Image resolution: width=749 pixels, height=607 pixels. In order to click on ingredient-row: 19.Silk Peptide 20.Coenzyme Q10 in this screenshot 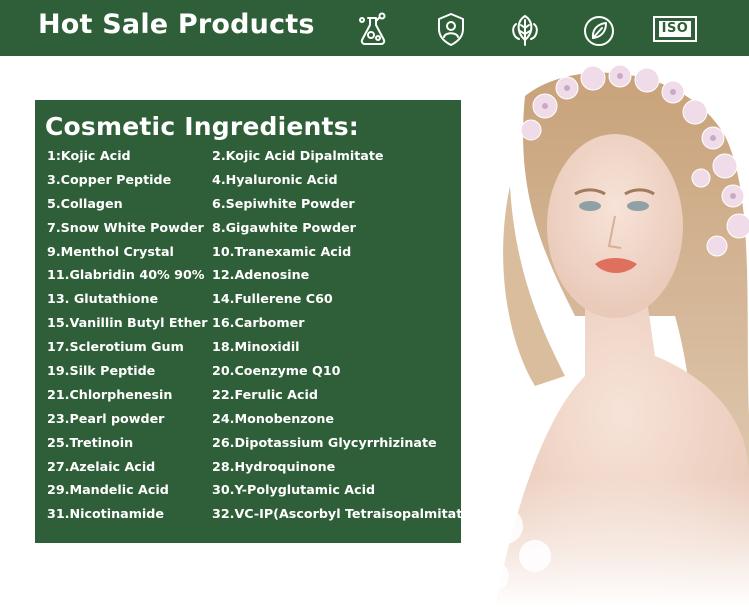, I will do `click(253, 373)`.